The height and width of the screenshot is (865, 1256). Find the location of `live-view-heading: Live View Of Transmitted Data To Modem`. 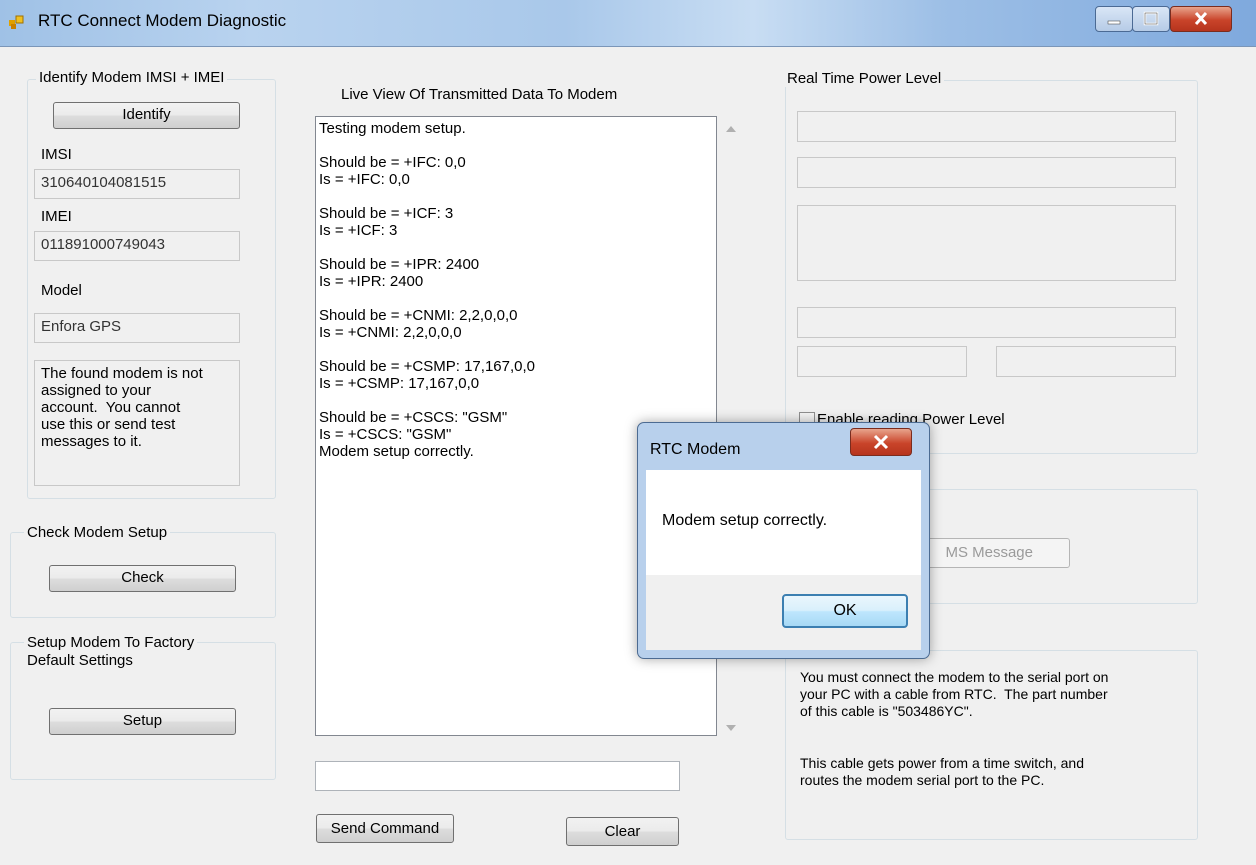

live-view-heading: Live View Of Transmitted Data To Modem is located at coordinates (479, 94).